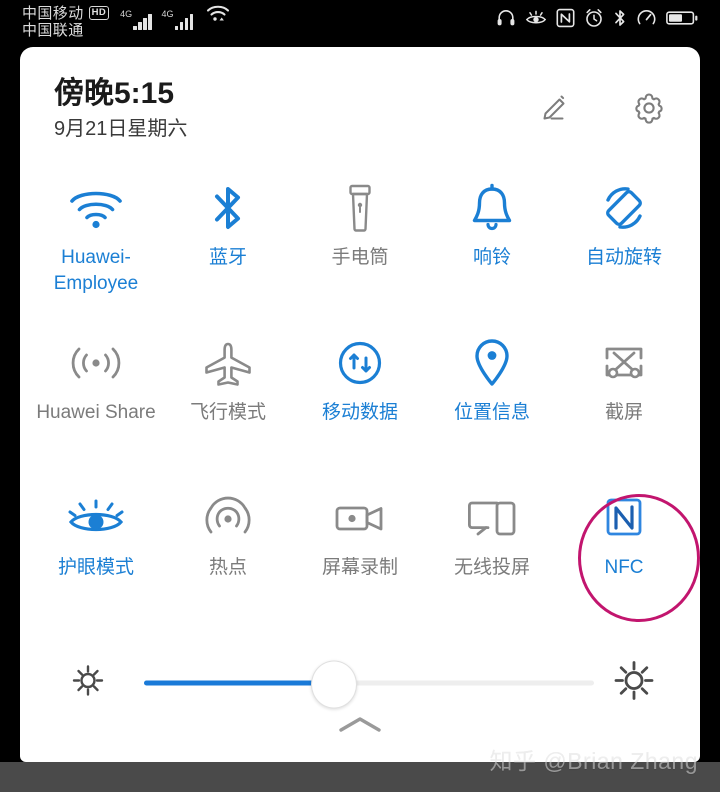 The image size is (720, 792). I want to click on alarm-icon, so click(594, 18).